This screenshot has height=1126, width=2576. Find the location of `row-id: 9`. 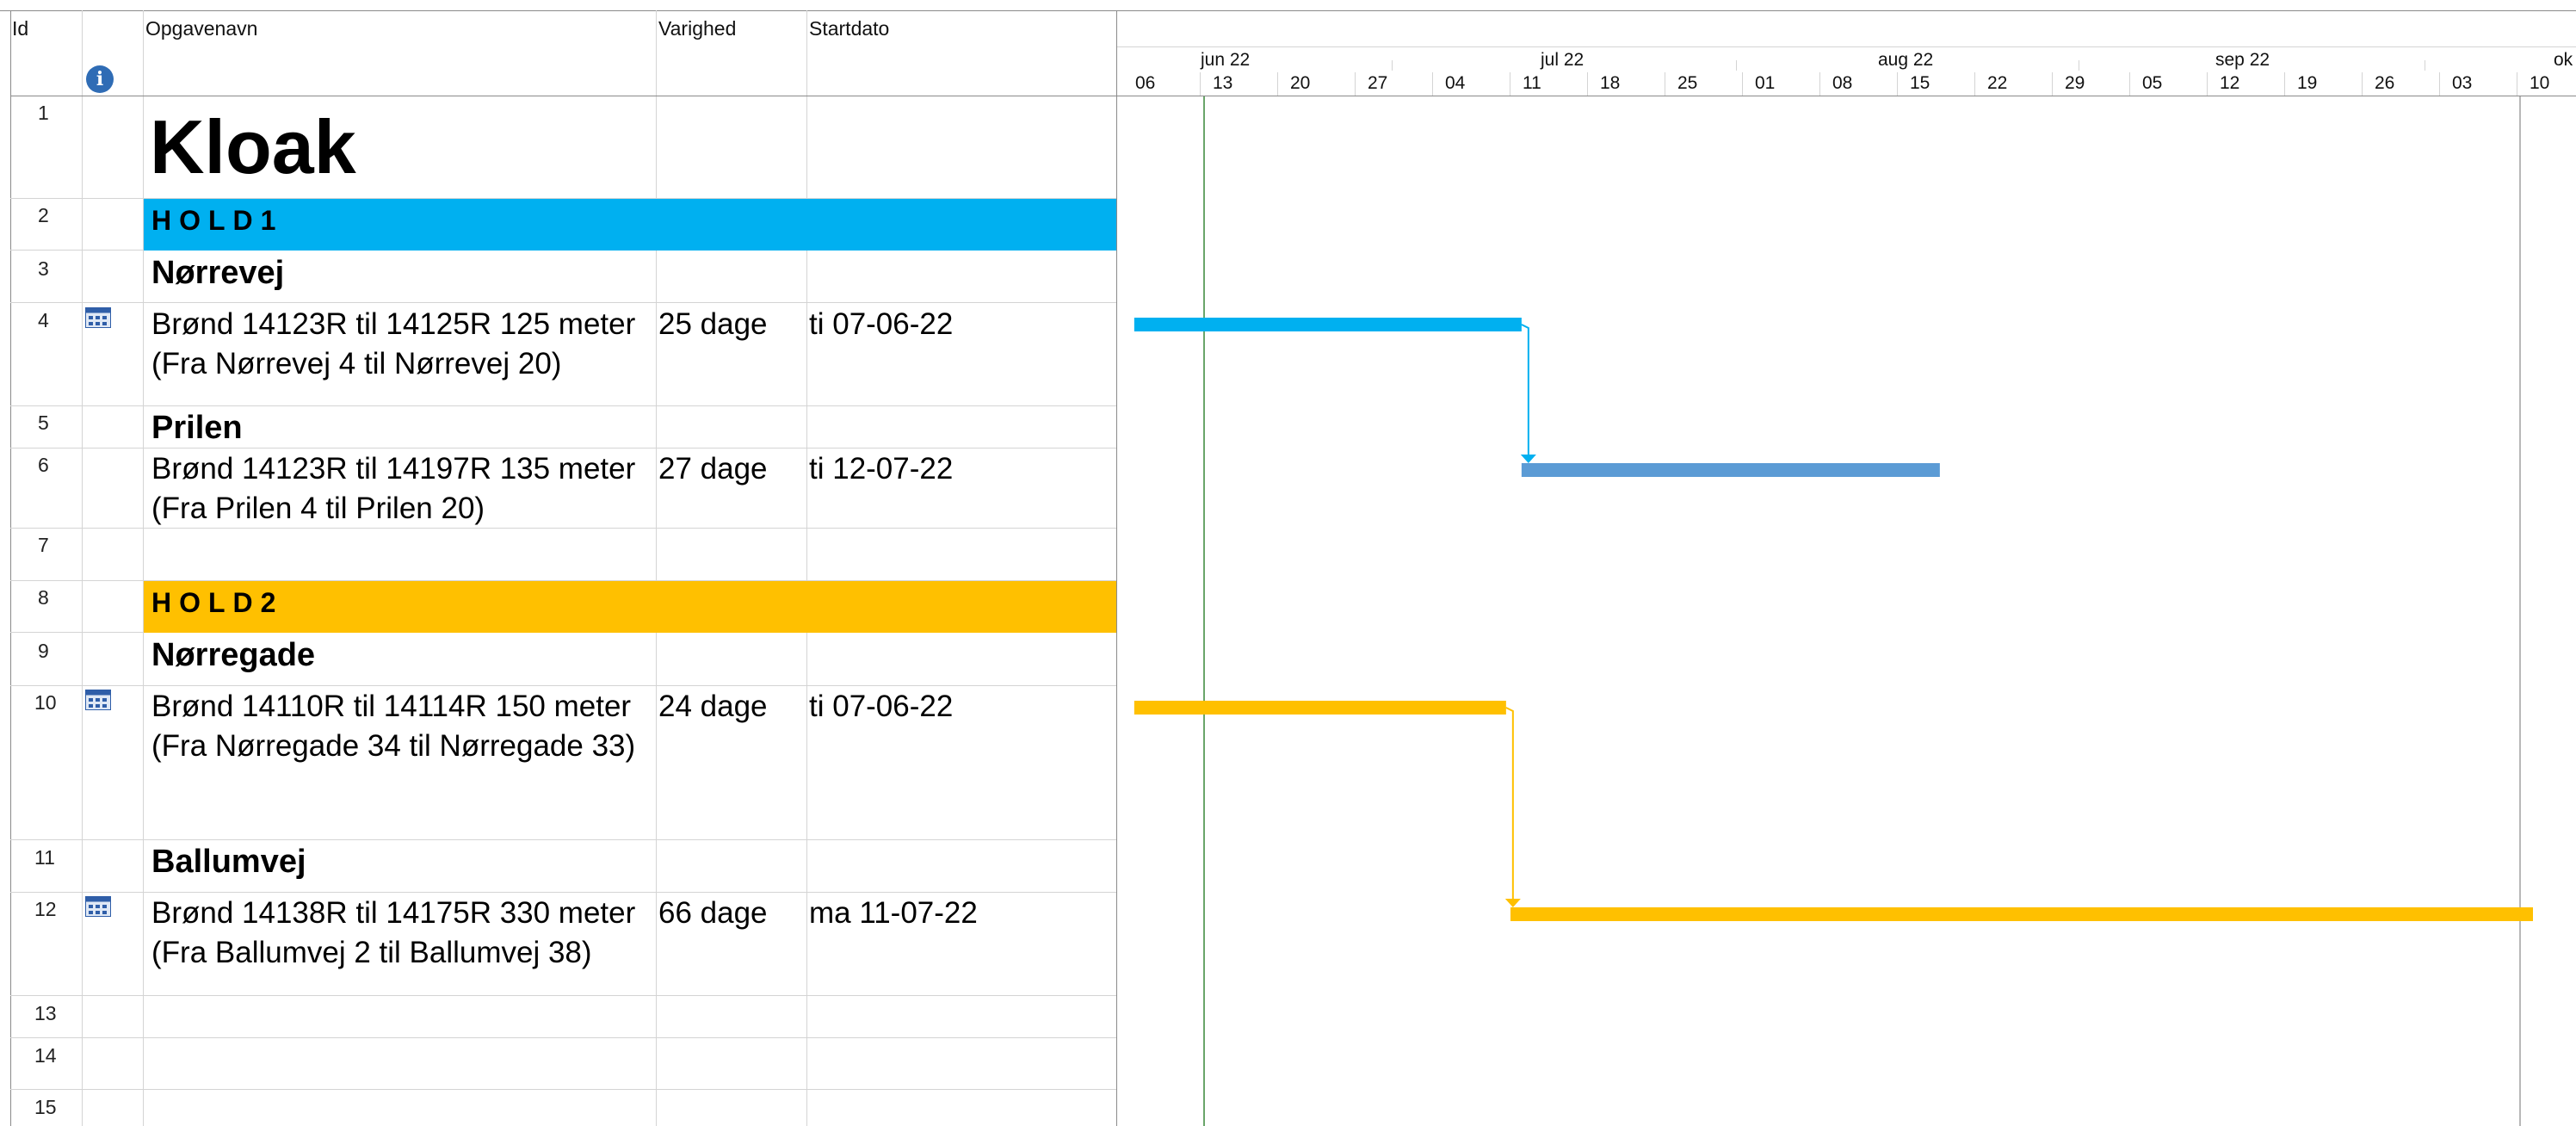

row-id: 9 is located at coordinates (43, 651).